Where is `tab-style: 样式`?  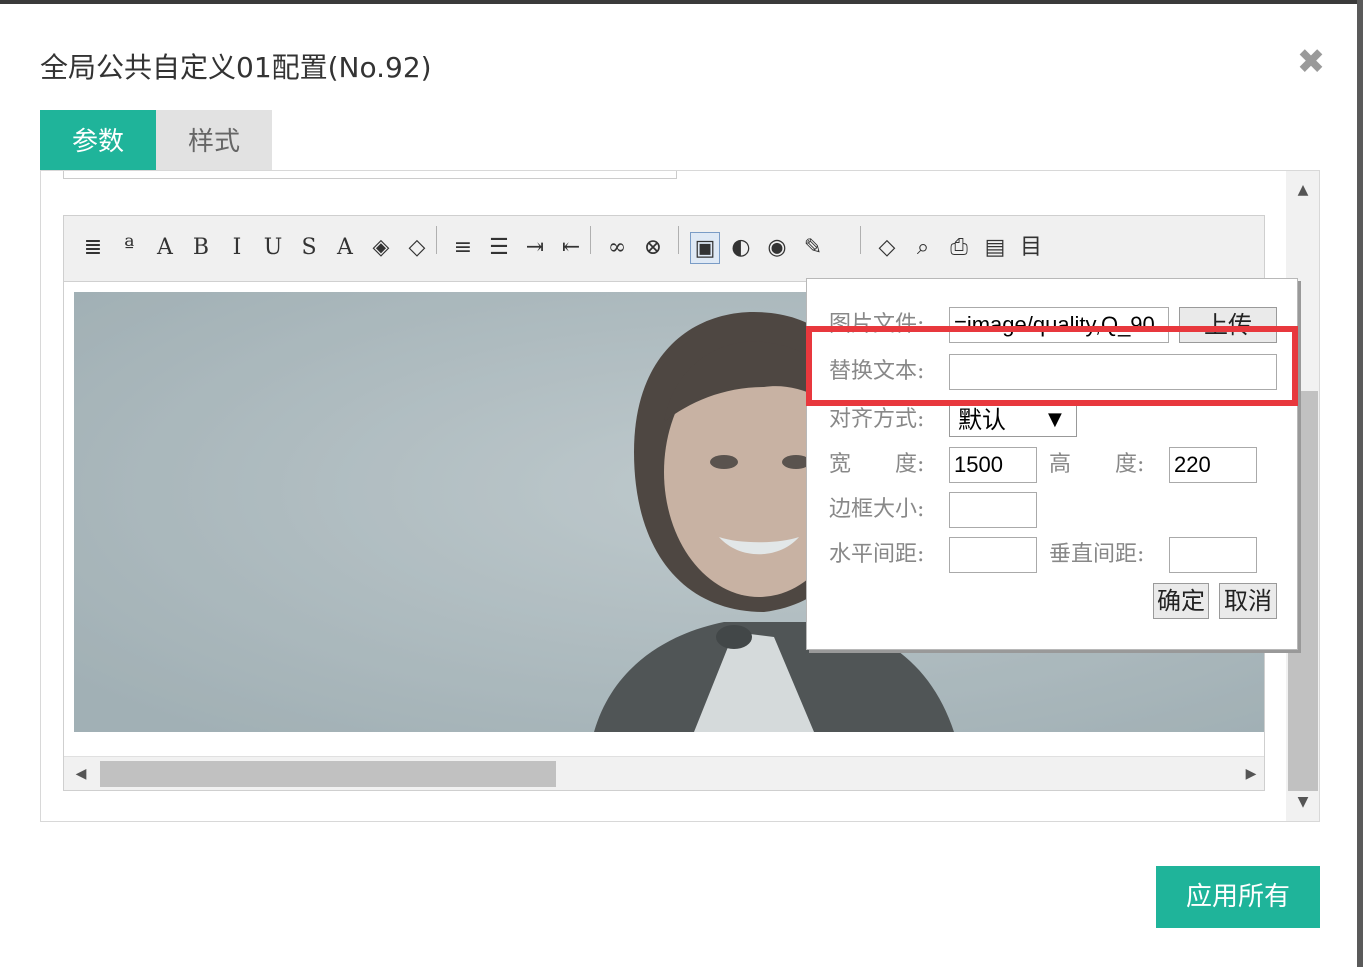 tab-style: 样式 is located at coordinates (214, 142).